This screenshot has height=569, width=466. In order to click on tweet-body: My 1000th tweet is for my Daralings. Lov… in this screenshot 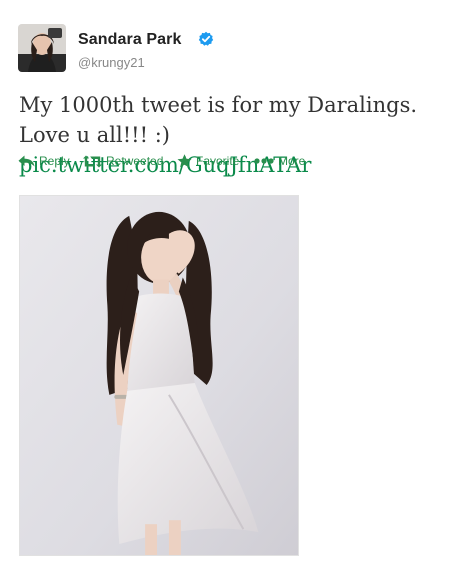, I will do `click(218, 120)`.